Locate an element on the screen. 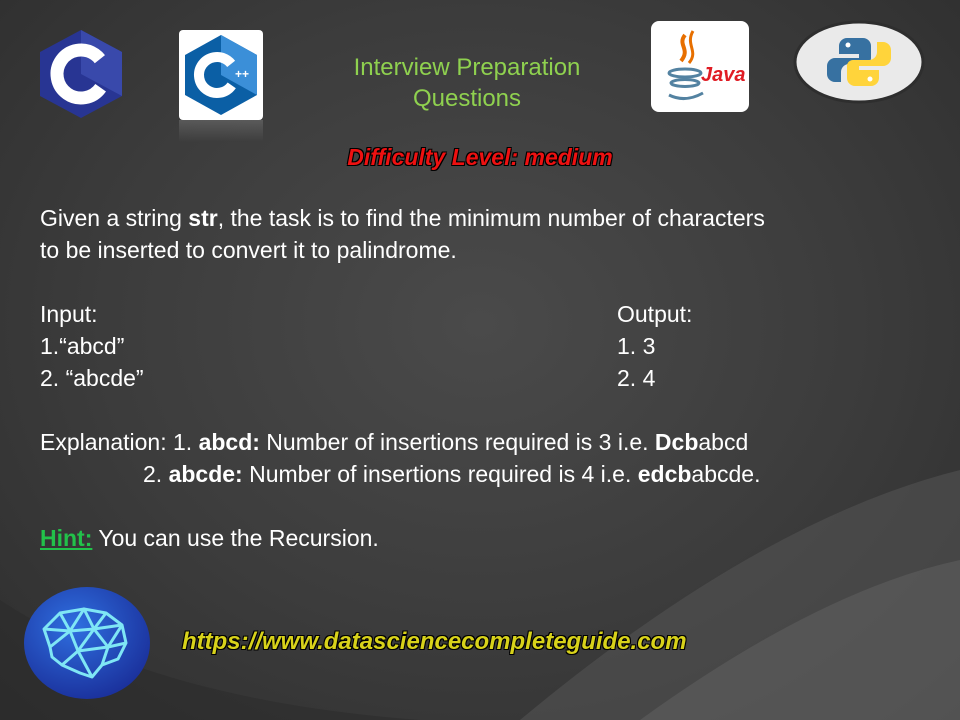  java-logo-card: Java is located at coordinates (700, 66).